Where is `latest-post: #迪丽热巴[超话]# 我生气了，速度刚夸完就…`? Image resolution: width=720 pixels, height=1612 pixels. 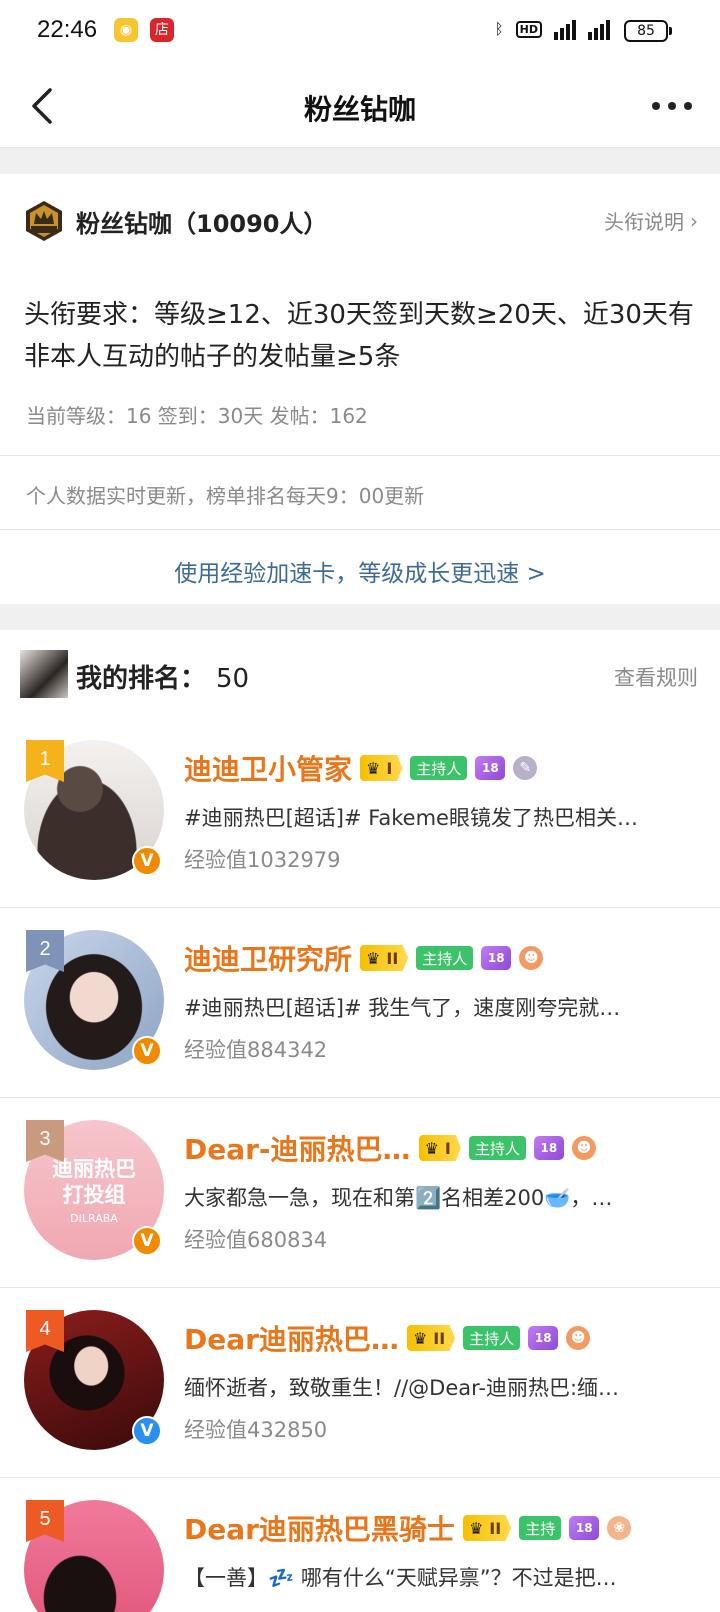 latest-post: #迪丽热巴[超话]# 我生气了，速度刚夸完就… is located at coordinates (402, 1008).